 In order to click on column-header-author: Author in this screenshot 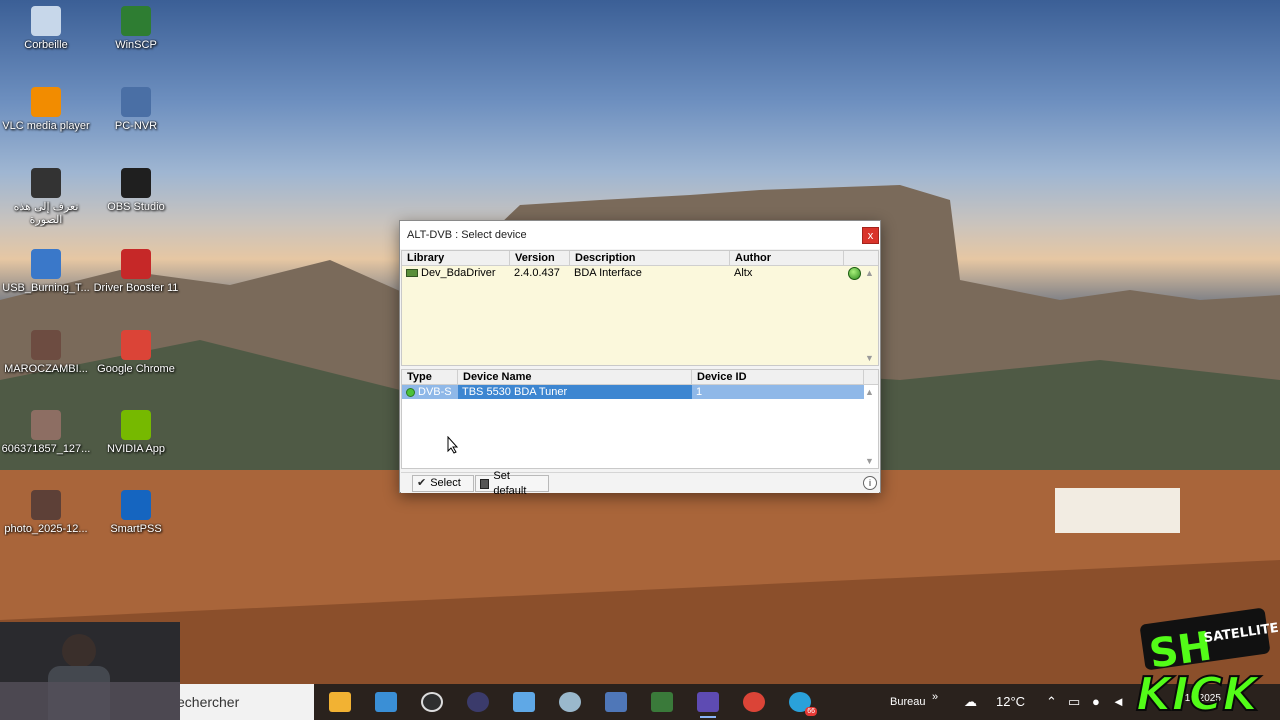, I will do `click(787, 258)`.